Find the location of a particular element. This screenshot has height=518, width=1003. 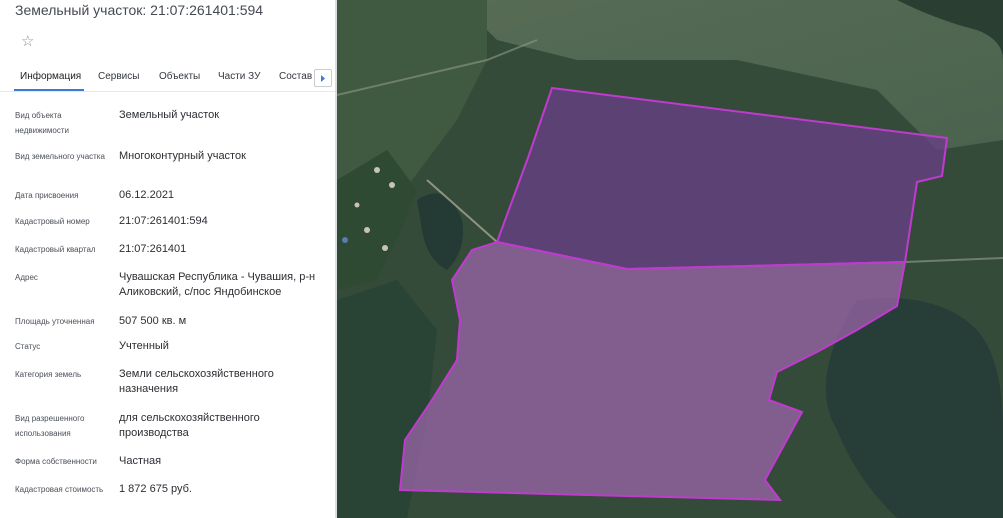

info-label: Статус is located at coordinates (28, 346).